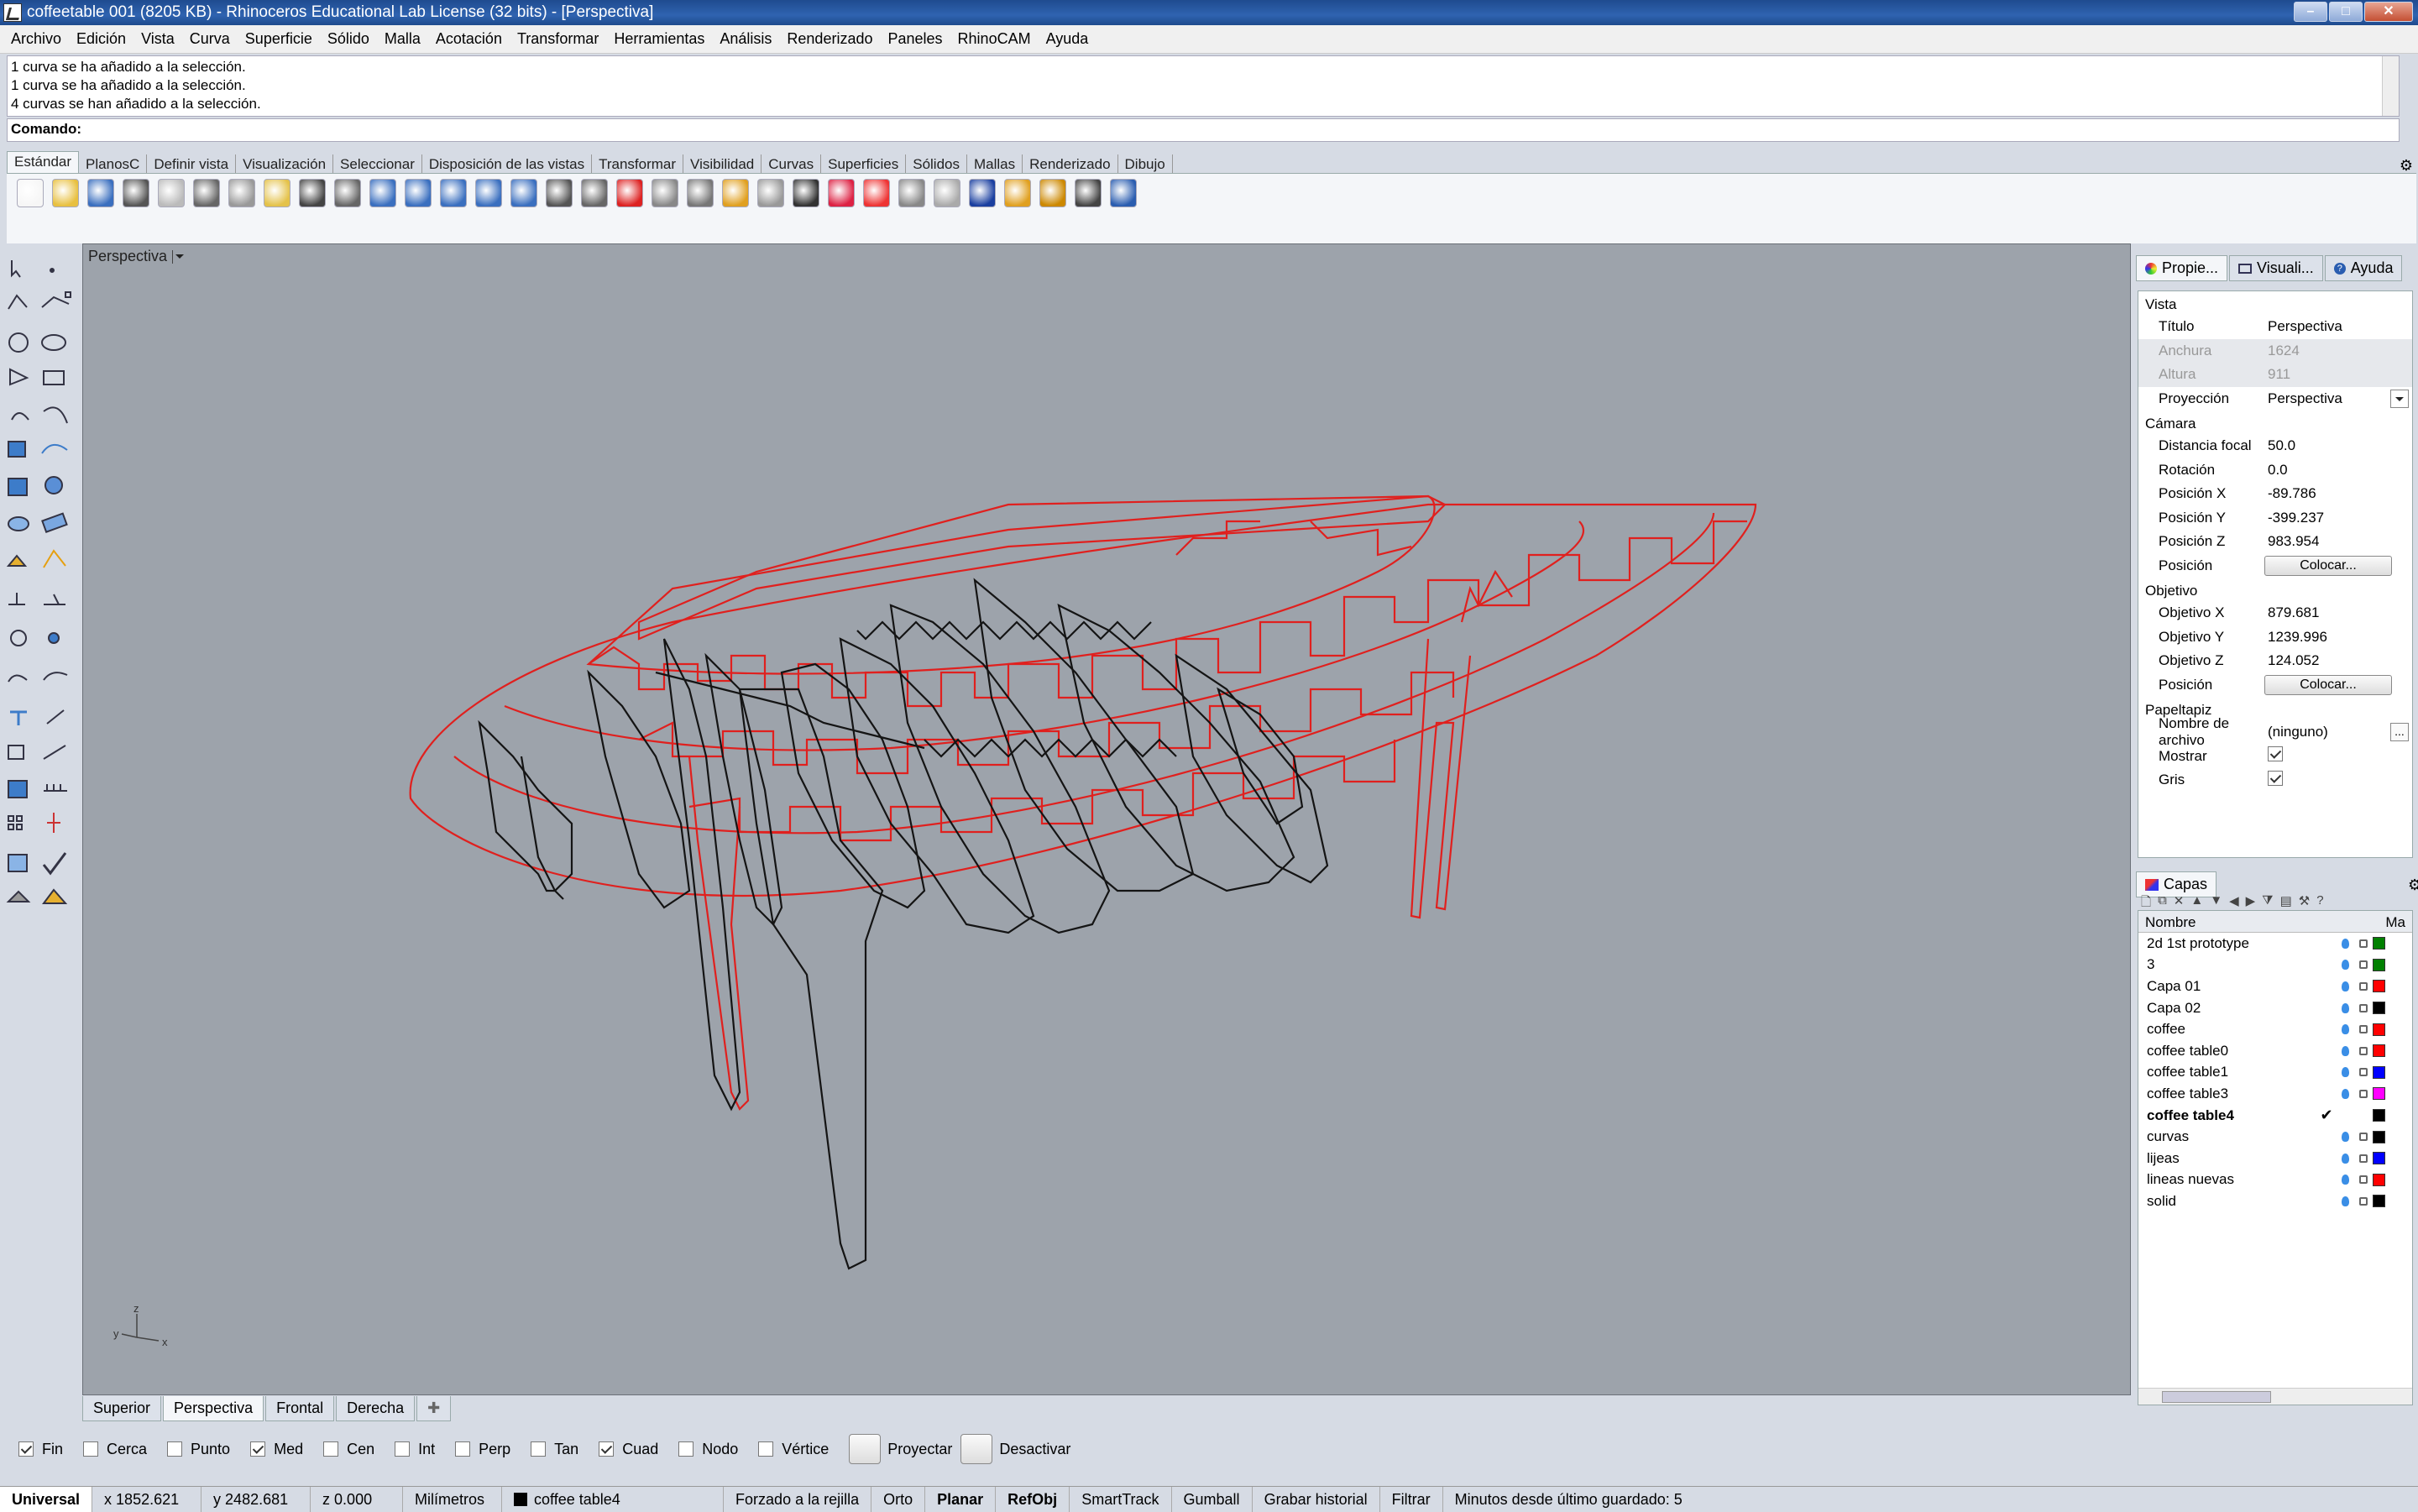 This screenshot has height=1512, width=2418. What do you see at coordinates (2327, 398) in the screenshot?
I see `projection-select: Perspectiva` at bounding box center [2327, 398].